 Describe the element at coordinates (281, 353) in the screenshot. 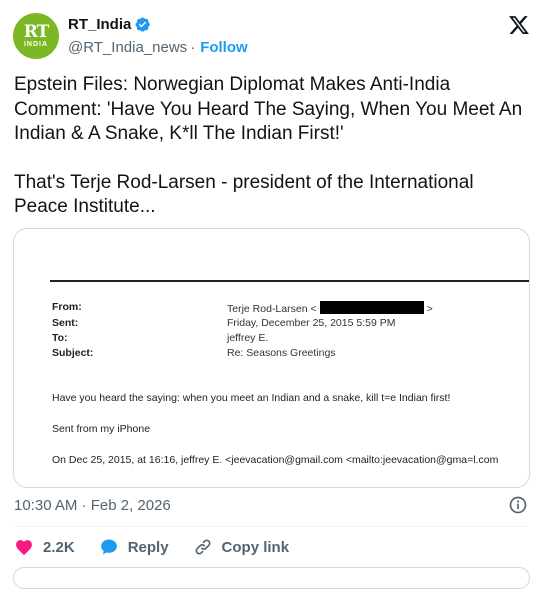

I see `subject-value: Re: Seasons Greetings` at that location.